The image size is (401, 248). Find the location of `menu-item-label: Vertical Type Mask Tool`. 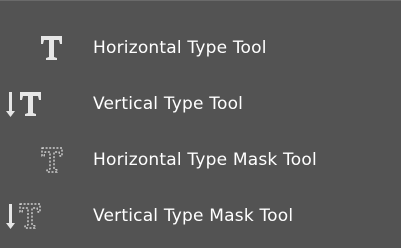

menu-item-label: Vertical Type Mask Tool is located at coordinates (193, 216).